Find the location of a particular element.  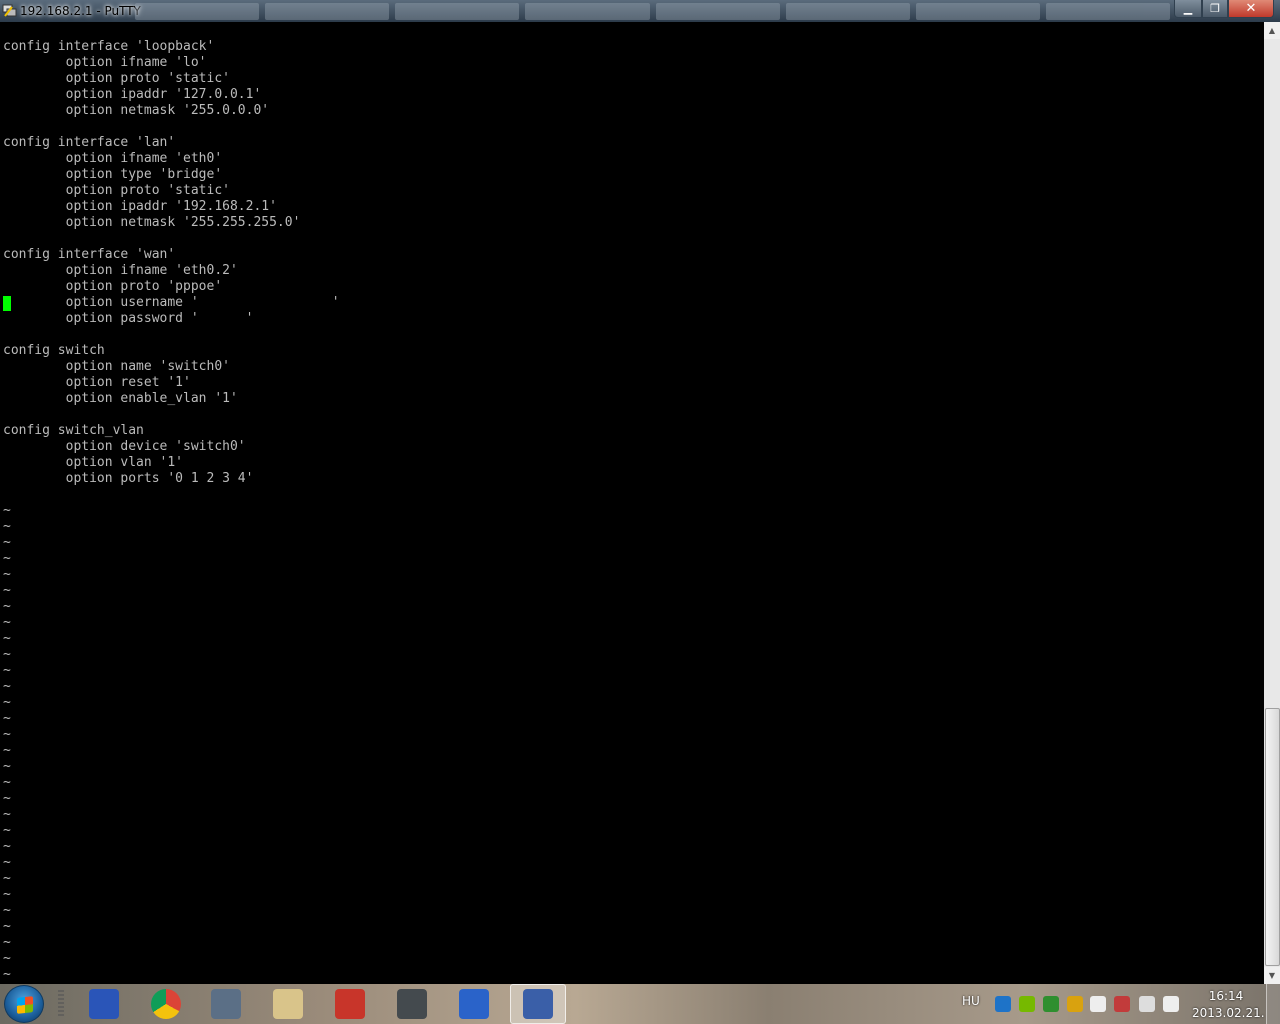

config-line: option ifname 'eth0' is located at coordinates (113, 158).